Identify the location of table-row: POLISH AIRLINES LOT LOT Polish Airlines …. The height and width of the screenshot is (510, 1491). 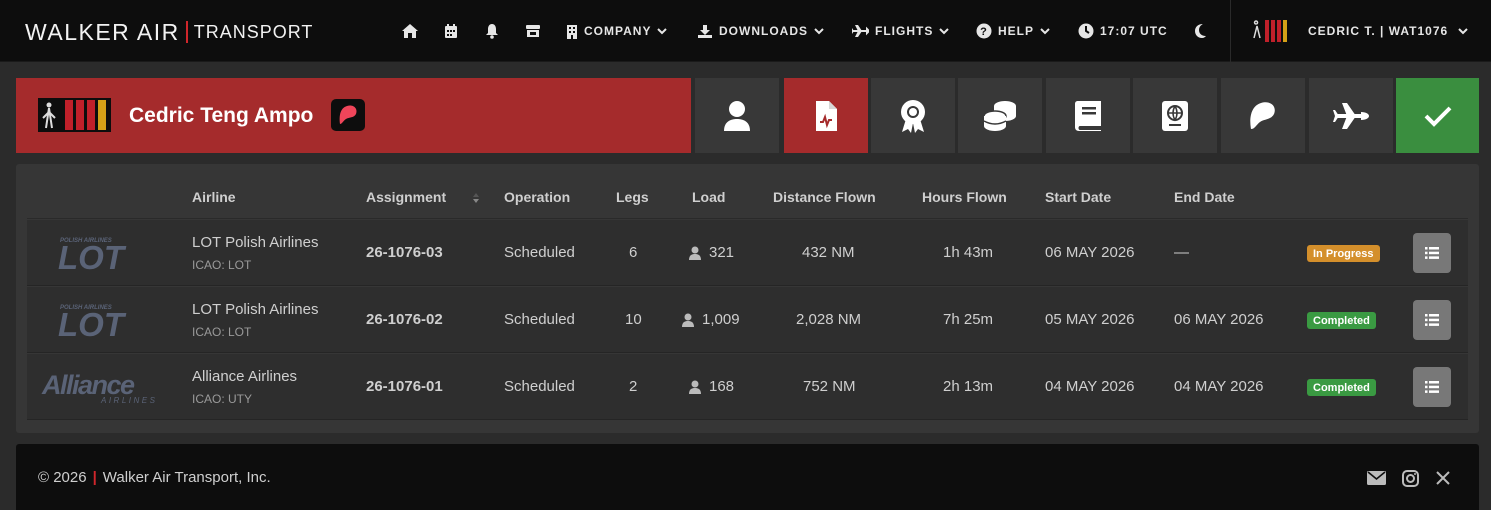
(747, 253).